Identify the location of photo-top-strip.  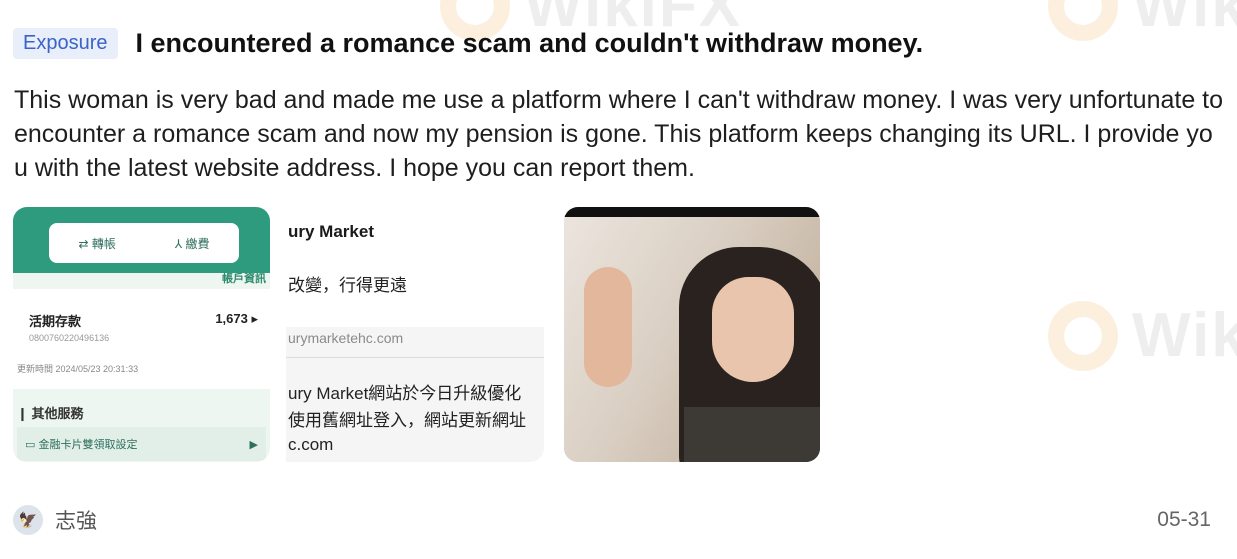
(692, 212).